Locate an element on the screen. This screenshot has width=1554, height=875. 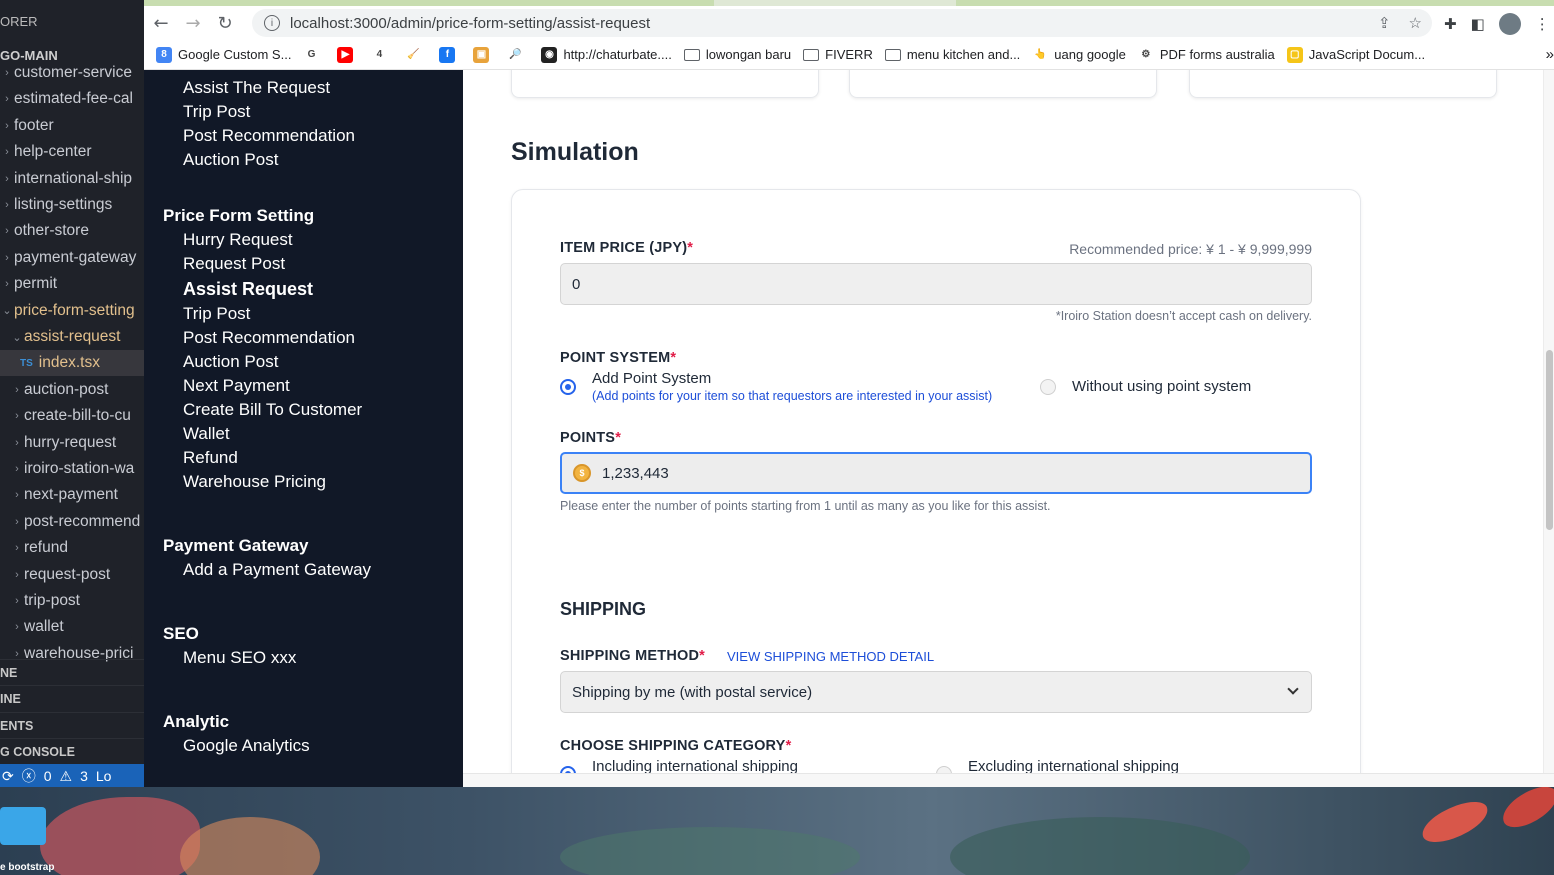
radio-add-point-system is located at coordinates (568, 387).